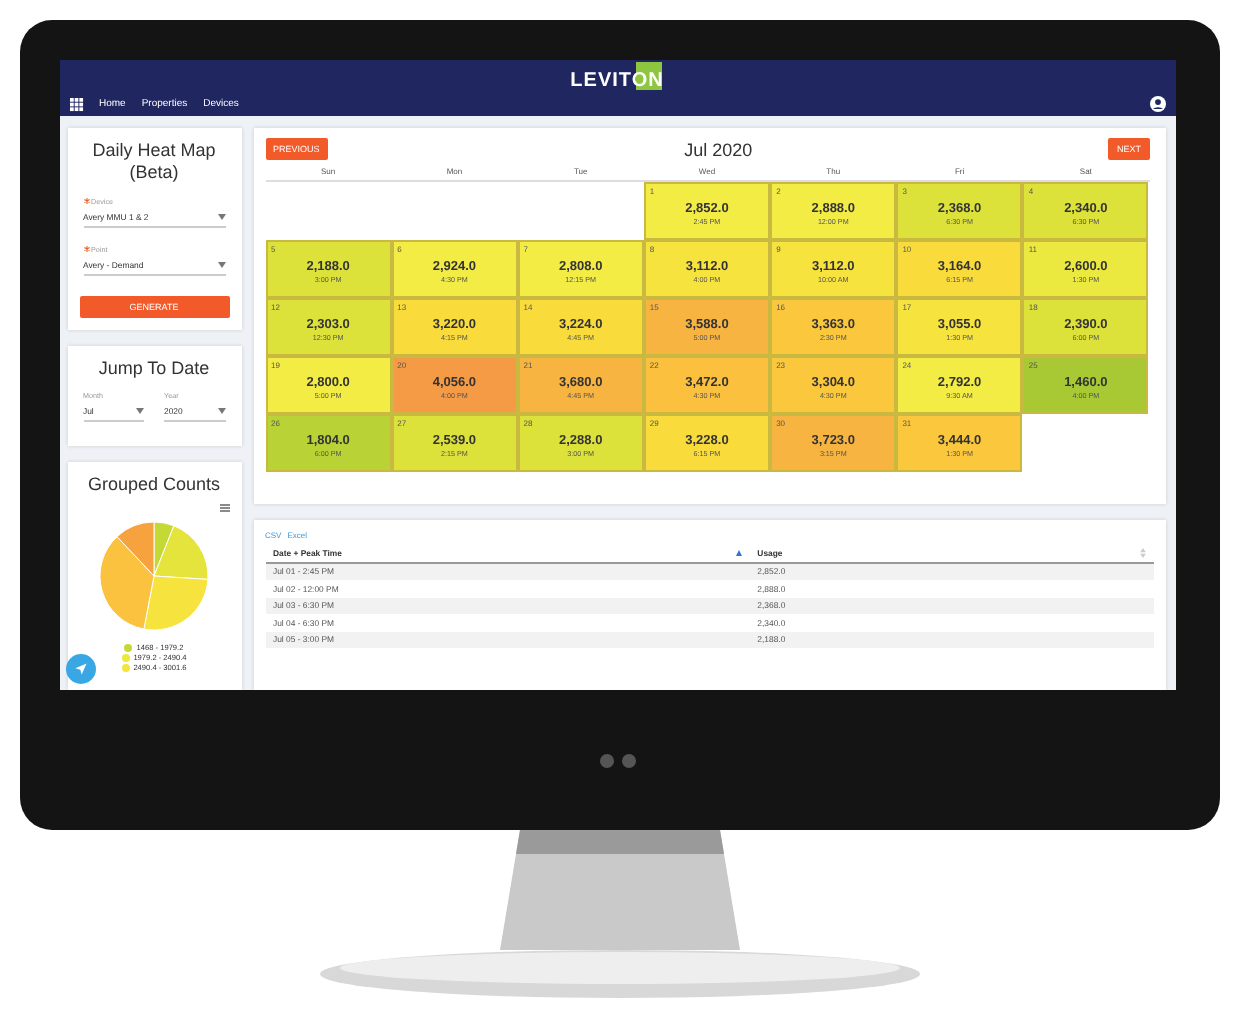  Describe the element at coordinates (154, 485) in the screenshot. I see `card-title: Grouped Counts` at that location.